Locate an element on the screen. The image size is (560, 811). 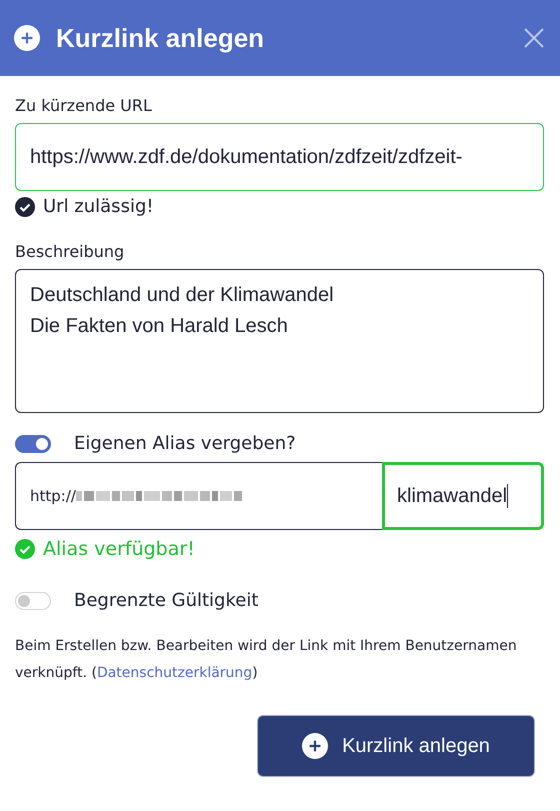
field-label: Zu kürzende URL is located at coordinates (83, 105).